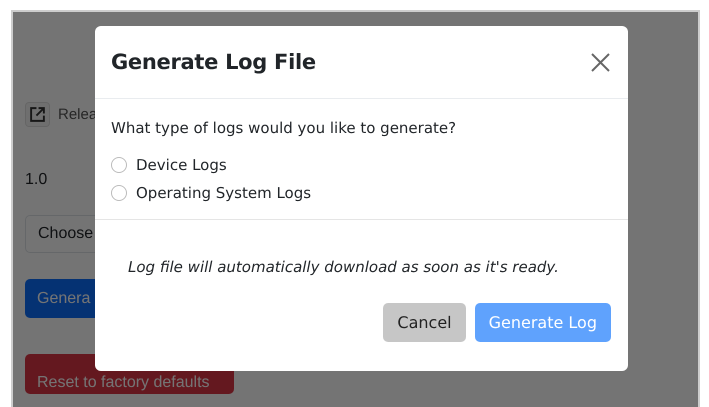 This screenshot has height=407, width=709. What do you see at coordinates (224, 193) in the screenshot?
I see `radio-label: Operating System Logs` at bounding box center [224, 193].